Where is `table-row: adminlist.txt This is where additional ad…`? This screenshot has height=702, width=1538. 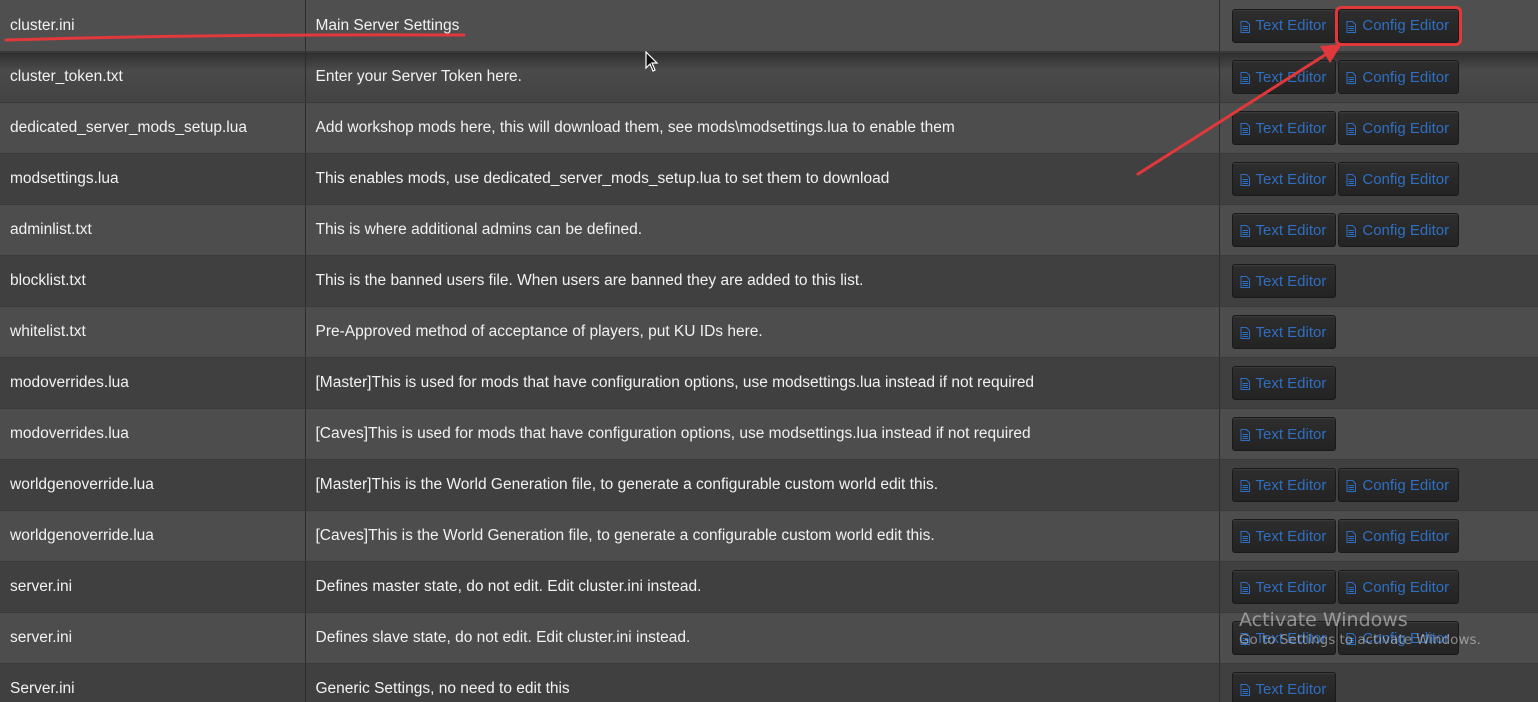
table-row: adminlist.txt This is where additional ad… is located at coordinates (769, 230).